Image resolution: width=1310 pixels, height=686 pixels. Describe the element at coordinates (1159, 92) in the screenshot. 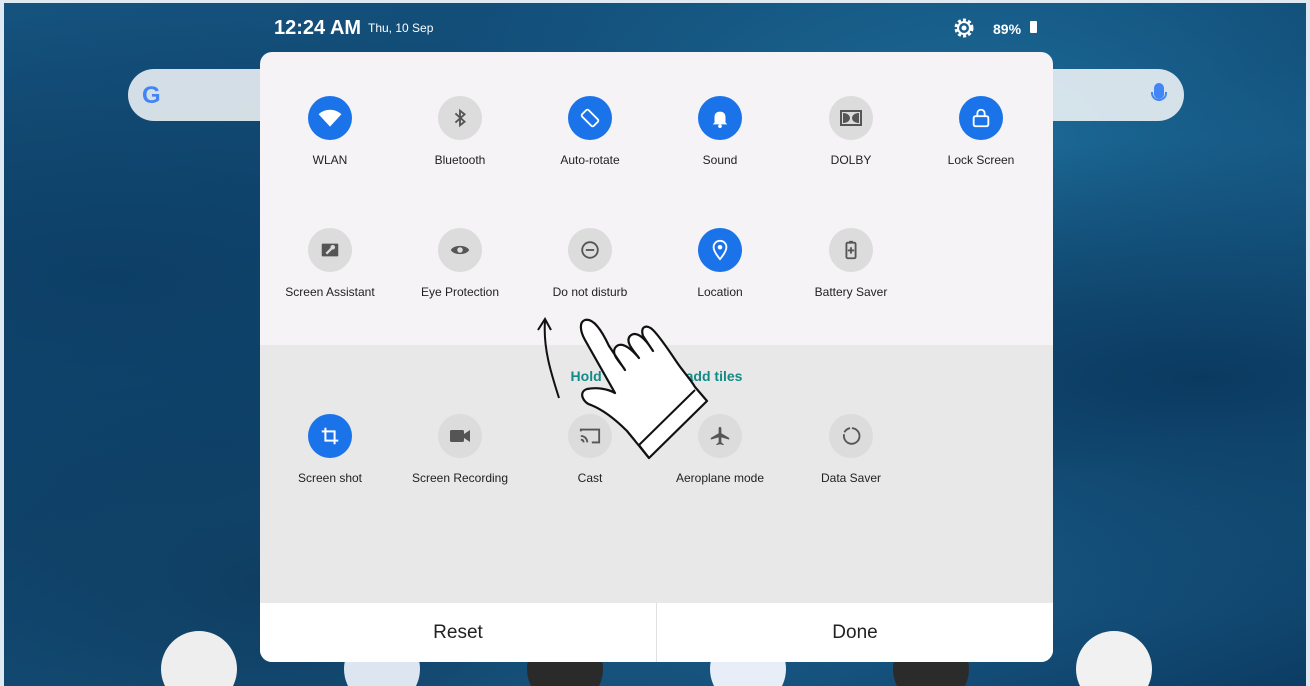

I see `microphone-icon` at that location.